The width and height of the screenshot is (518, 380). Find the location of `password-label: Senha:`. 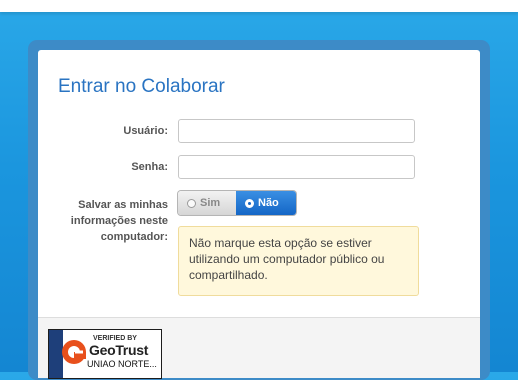

password-label: Senha: is located at coordinates (149, 167).